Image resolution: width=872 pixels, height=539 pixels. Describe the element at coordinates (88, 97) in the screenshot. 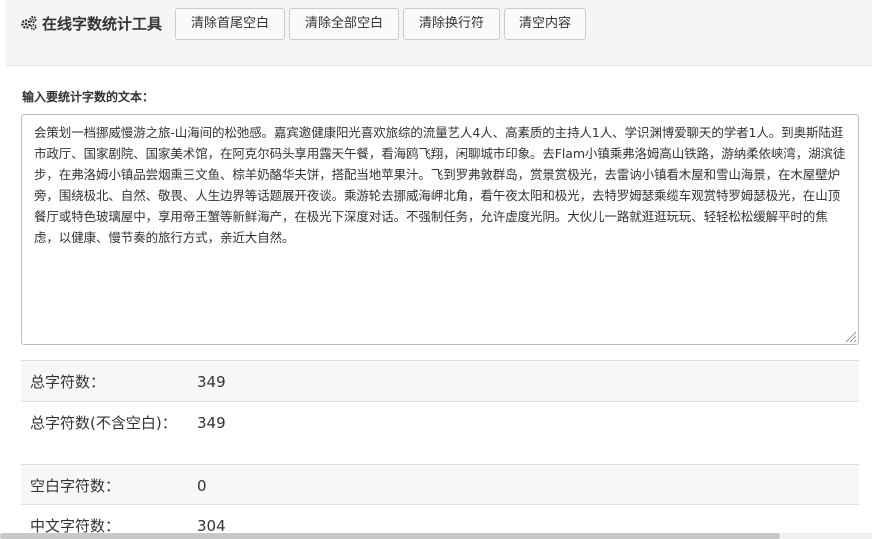

I see `input-label: 输入要统计字数的文本：` at that location.